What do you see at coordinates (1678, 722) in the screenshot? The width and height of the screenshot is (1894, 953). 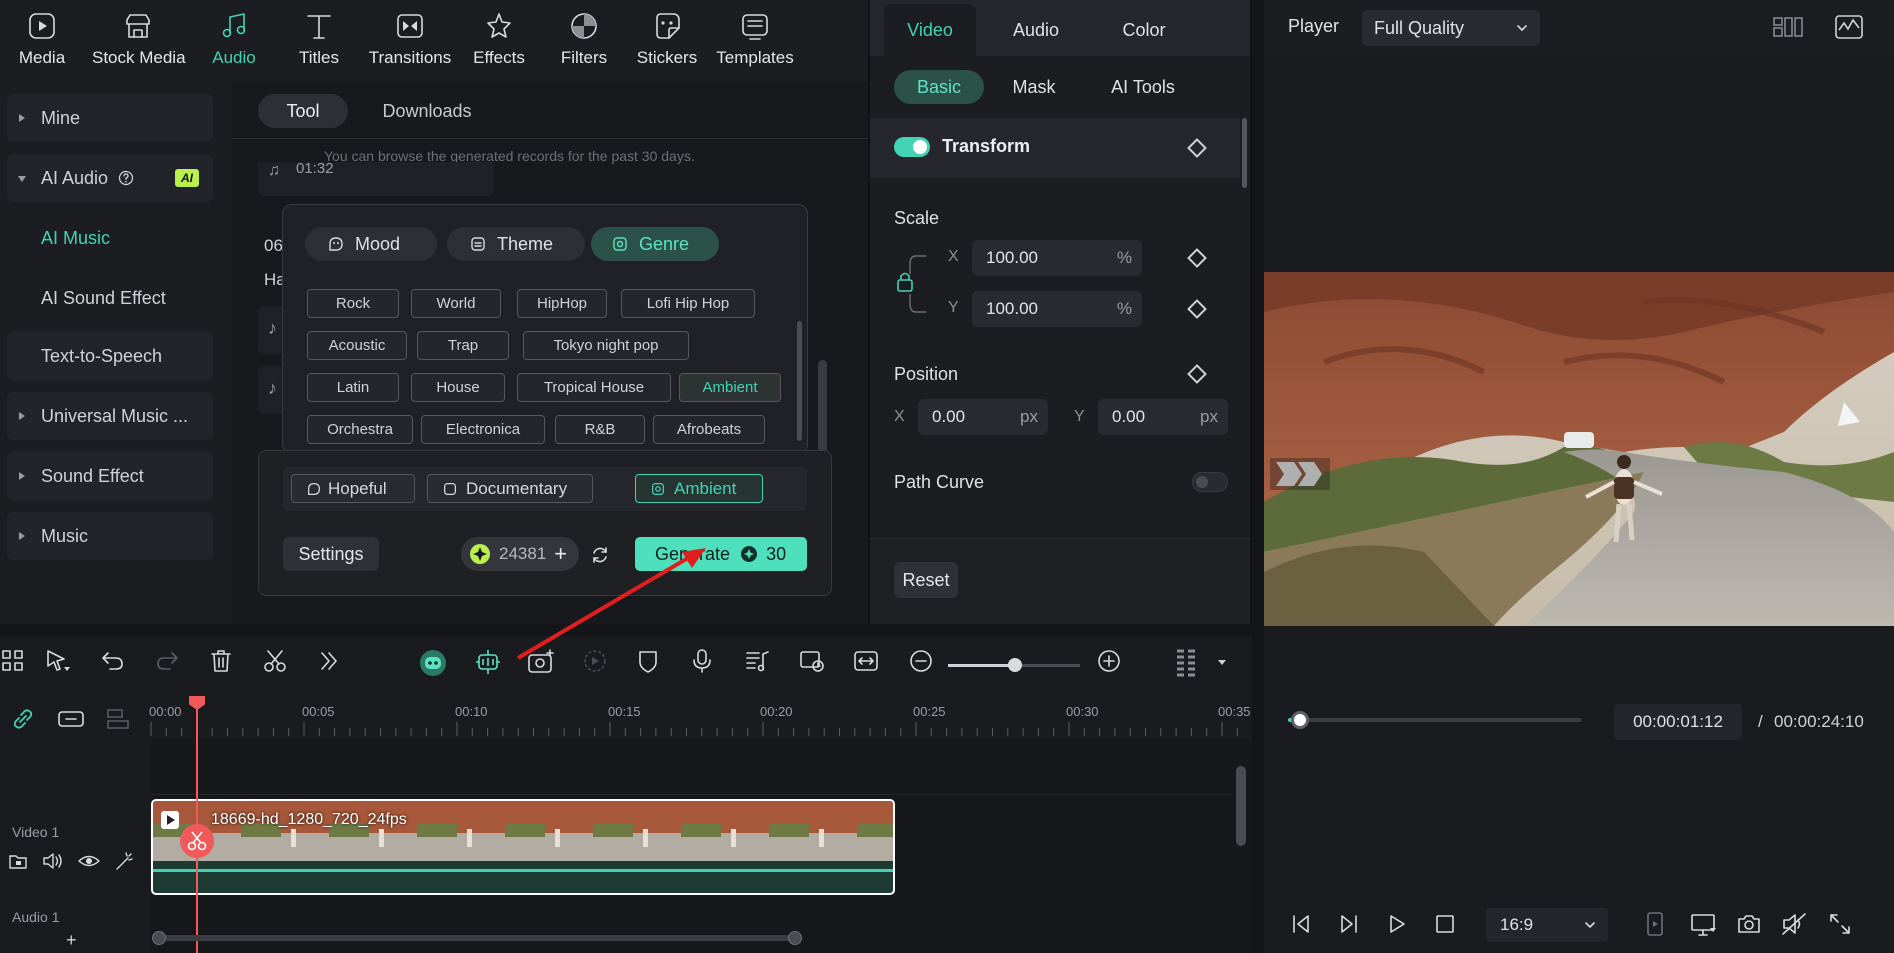 I see `current-time-display: 00:00:01:12` at bounding box center [1678, 722].